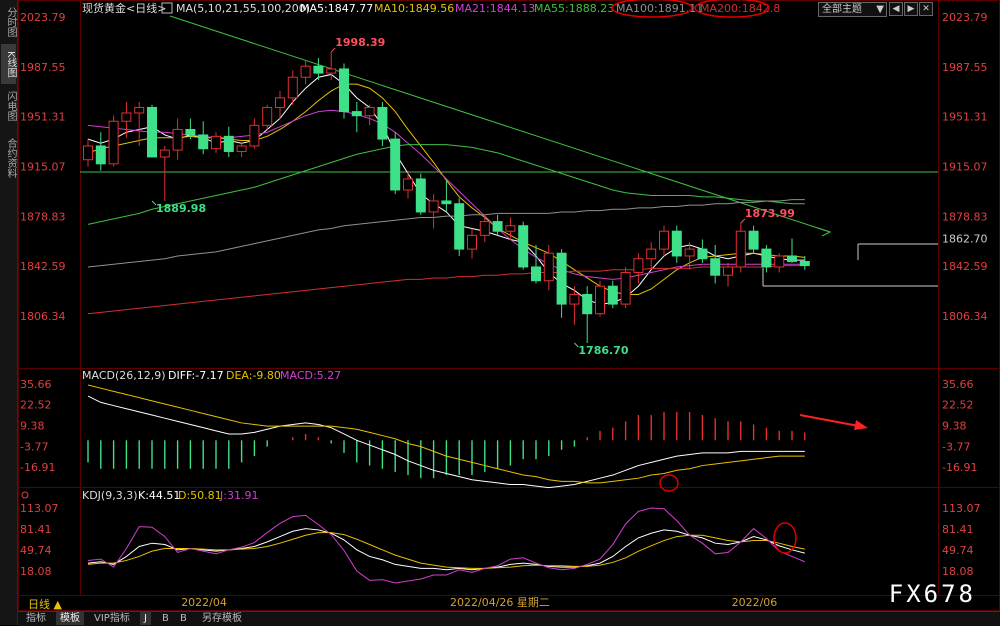 This screenshot has height=626, width=1000. I want to click on tab-contract-info: 合约资料, so click(8, 158).